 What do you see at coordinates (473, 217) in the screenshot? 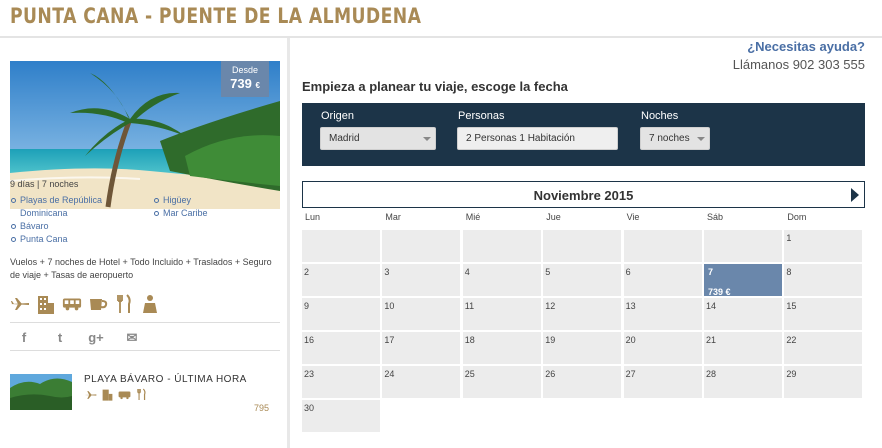
I see `weekday-label: Mié` at bounding box center [473, 217].